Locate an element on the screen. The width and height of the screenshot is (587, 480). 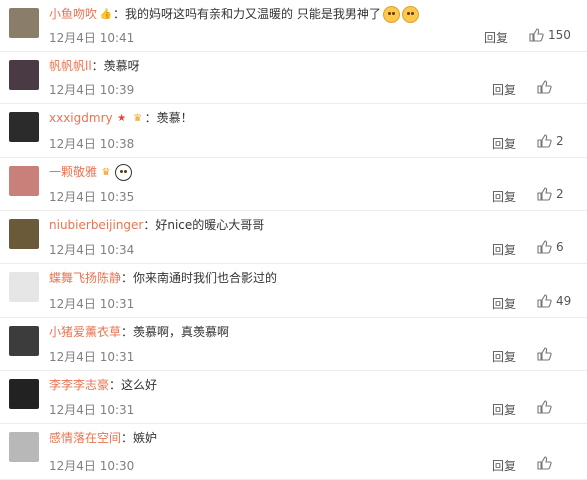
comment-row: 感情落在空间：嫉妒 12月4日 10:30 回复 is located at coordinates (293, 452).